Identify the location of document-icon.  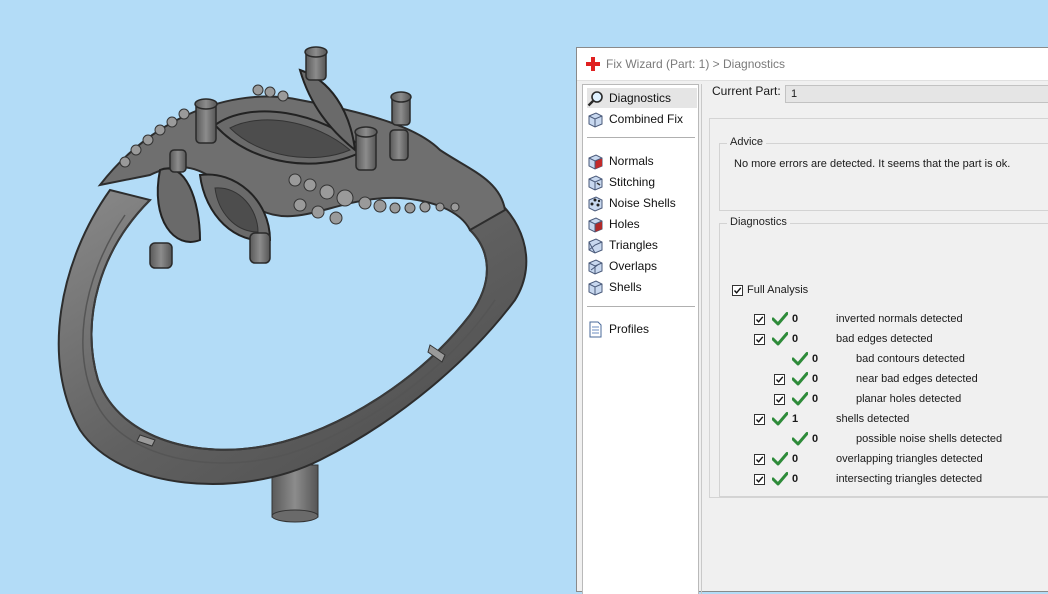
(595, 329).